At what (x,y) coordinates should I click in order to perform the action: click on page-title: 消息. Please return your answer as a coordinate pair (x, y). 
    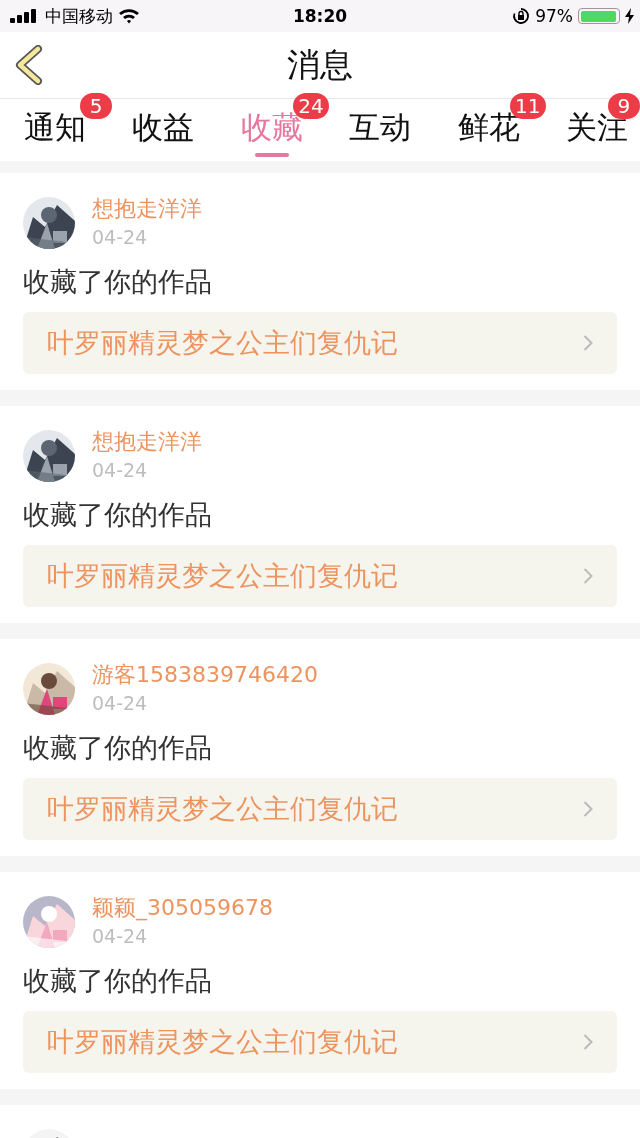
    Looking at the image, I should click on (320, 64).